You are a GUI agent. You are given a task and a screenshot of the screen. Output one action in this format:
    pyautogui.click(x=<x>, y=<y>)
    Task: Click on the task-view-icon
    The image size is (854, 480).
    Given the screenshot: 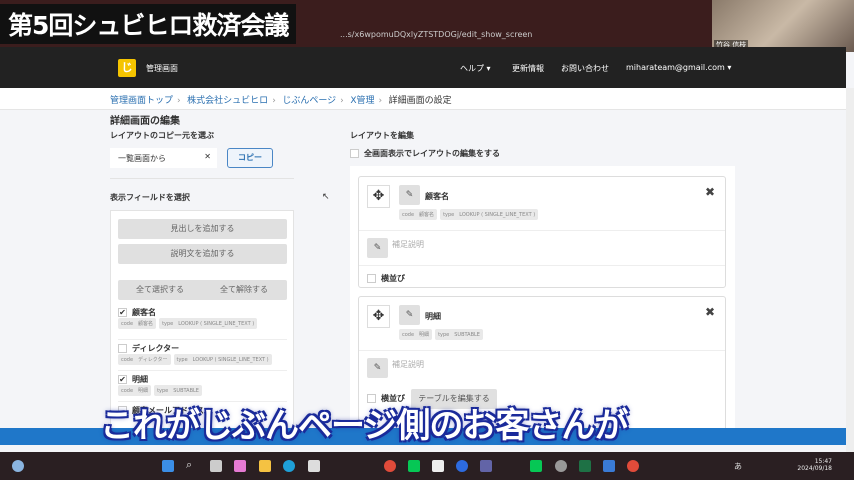 What is the action you would take?
    pyautogui.click(x=216, y=466)
    